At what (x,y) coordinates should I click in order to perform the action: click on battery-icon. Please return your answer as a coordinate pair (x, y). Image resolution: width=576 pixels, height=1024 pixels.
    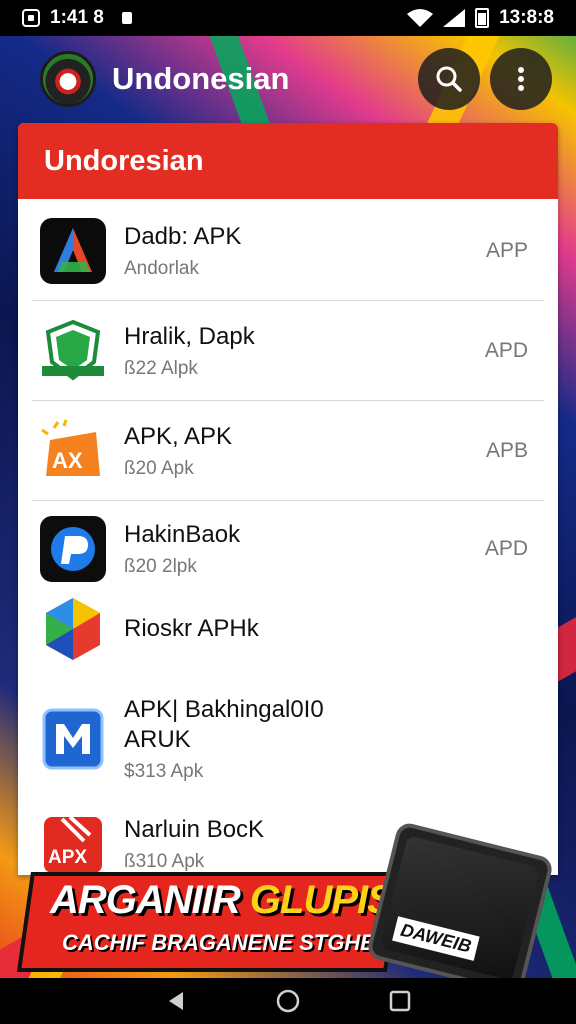
    Looking at the image, I should click on (482, 18).